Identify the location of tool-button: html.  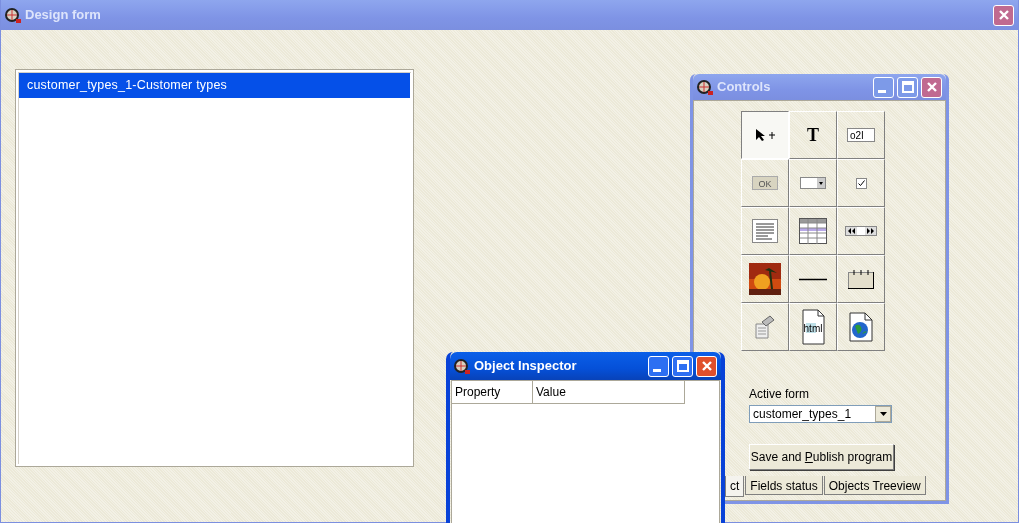
(813, 327).